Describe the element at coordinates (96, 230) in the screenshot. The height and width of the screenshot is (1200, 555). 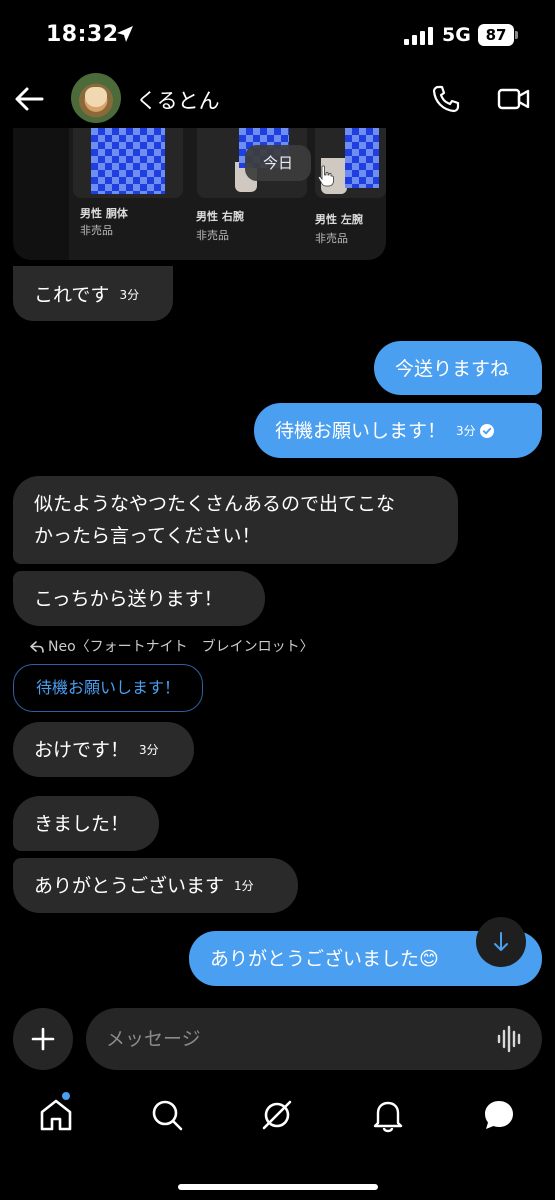
I see `item-status-1: 非売品` at that location.